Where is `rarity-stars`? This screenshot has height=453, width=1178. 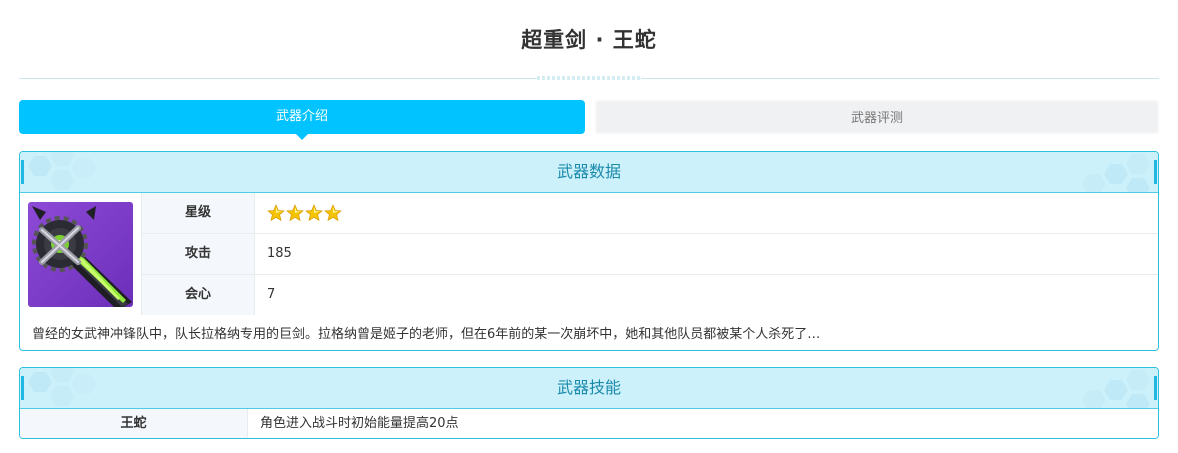
rarity-stars is located at coordinates (305, 213).